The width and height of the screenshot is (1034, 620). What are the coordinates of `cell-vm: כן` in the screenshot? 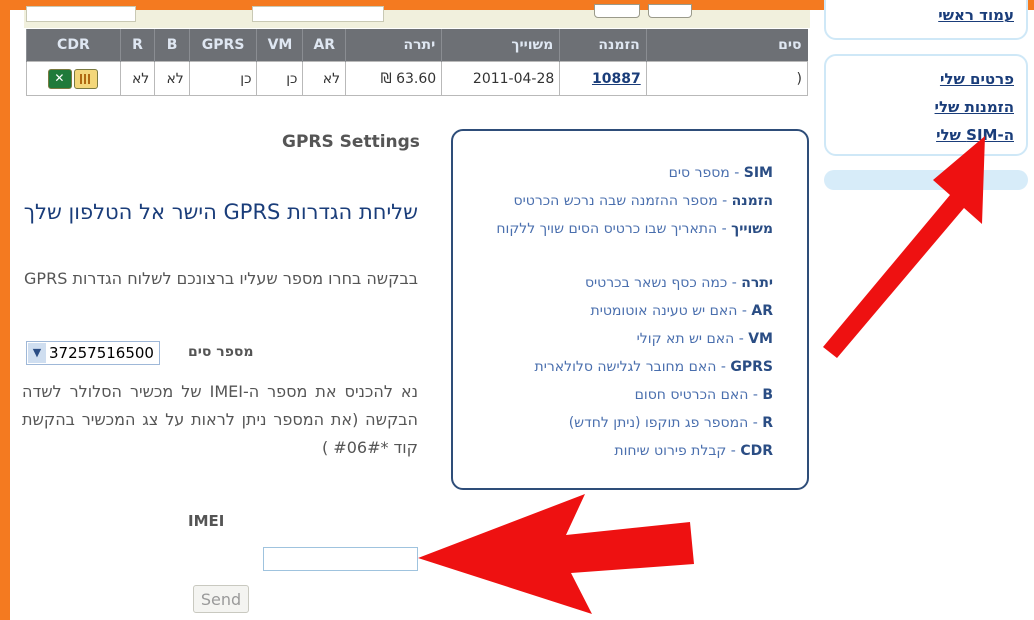 It's located at (280, 78).